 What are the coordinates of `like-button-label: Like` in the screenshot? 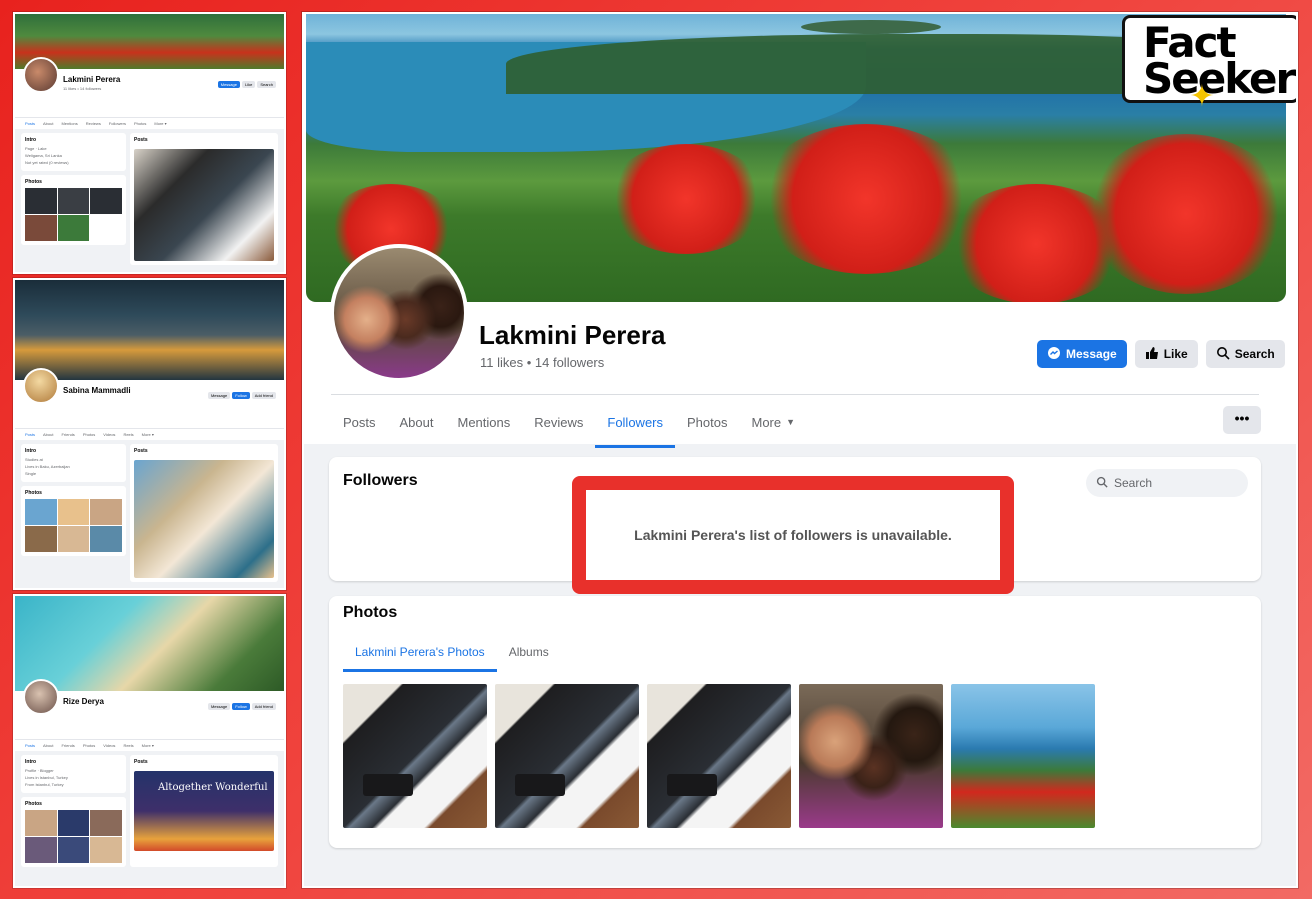 It's located at (1175, 354).